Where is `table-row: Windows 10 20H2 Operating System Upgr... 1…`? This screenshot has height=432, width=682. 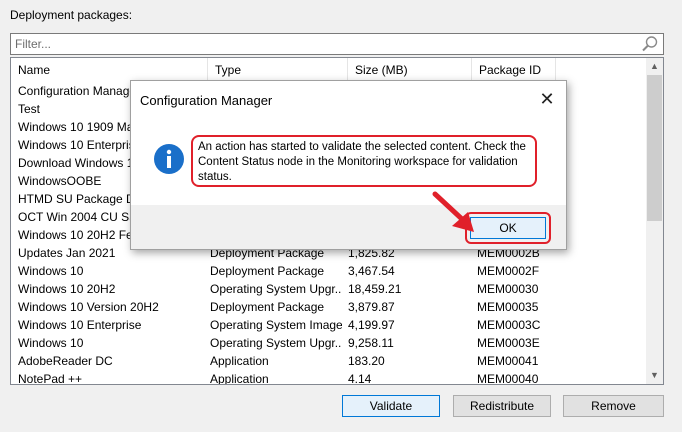
table-row: Windows 10 20H2 Operating System Upgr... 1… is located at coordinates (329, 289).